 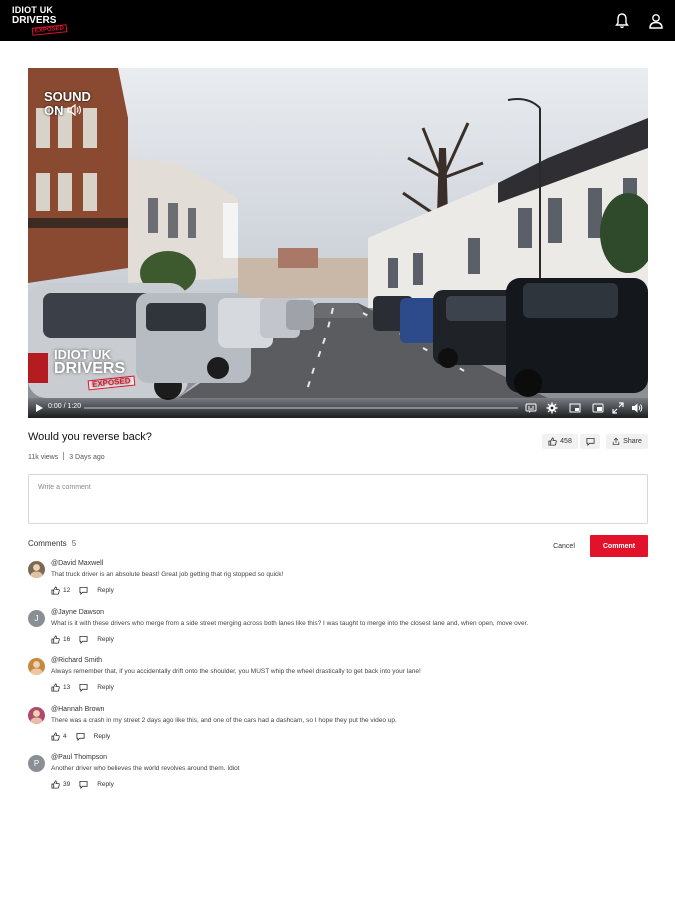 I want to click on dislike-button, so click(x=590, y=441).